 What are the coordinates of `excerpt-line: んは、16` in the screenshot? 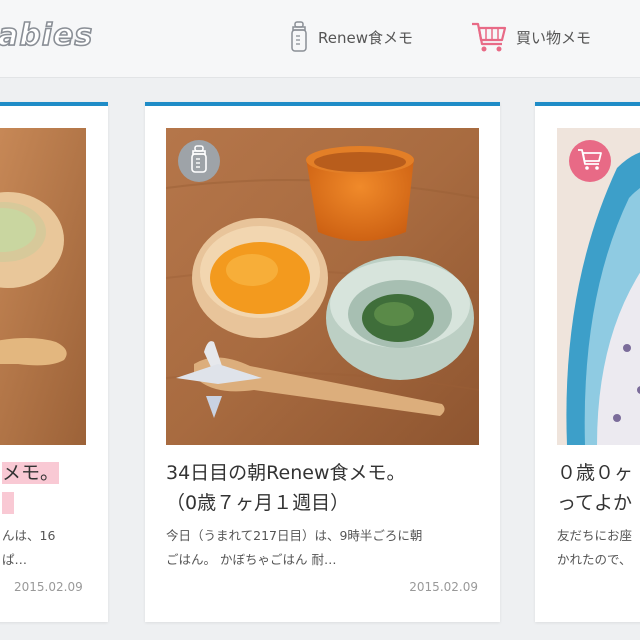 It's located at (29, 535).